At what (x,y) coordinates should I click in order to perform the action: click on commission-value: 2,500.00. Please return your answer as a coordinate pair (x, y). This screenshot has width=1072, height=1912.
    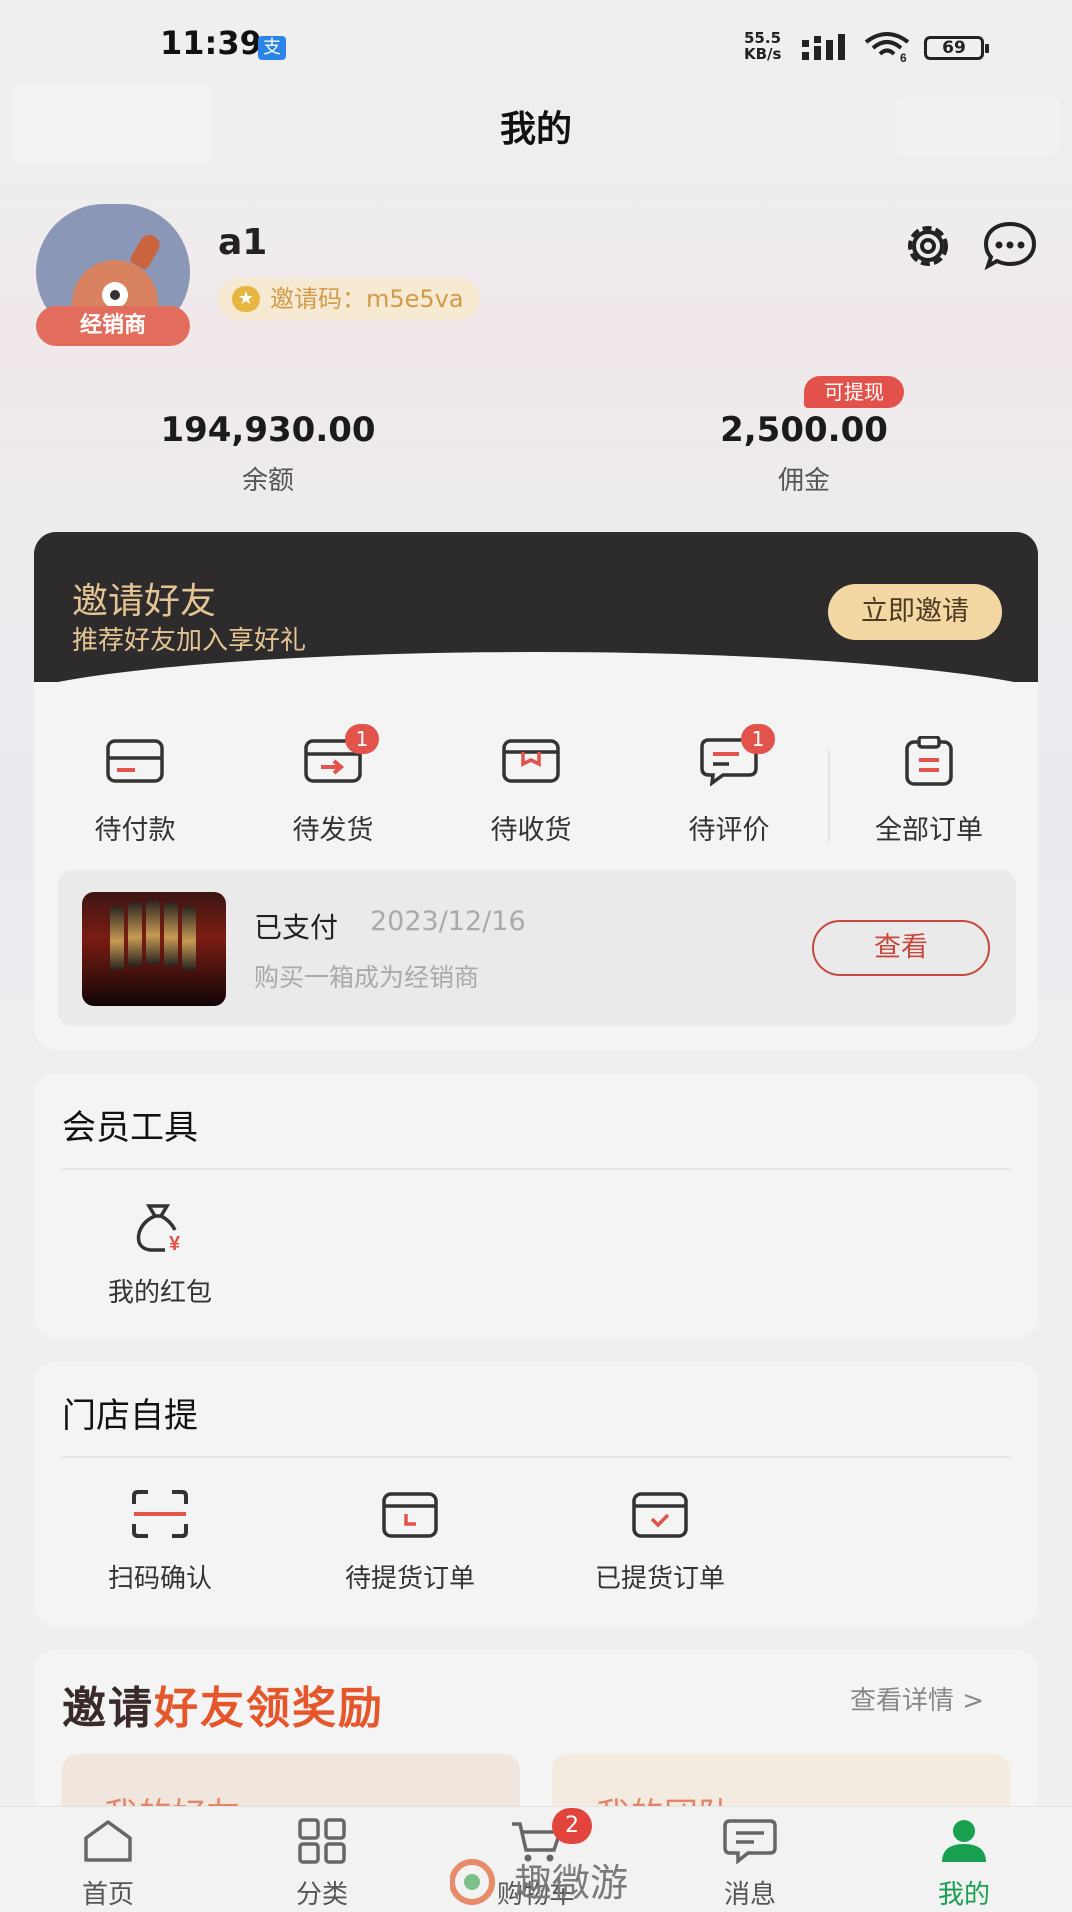
    Looking at the image, I should click on (804, 430).